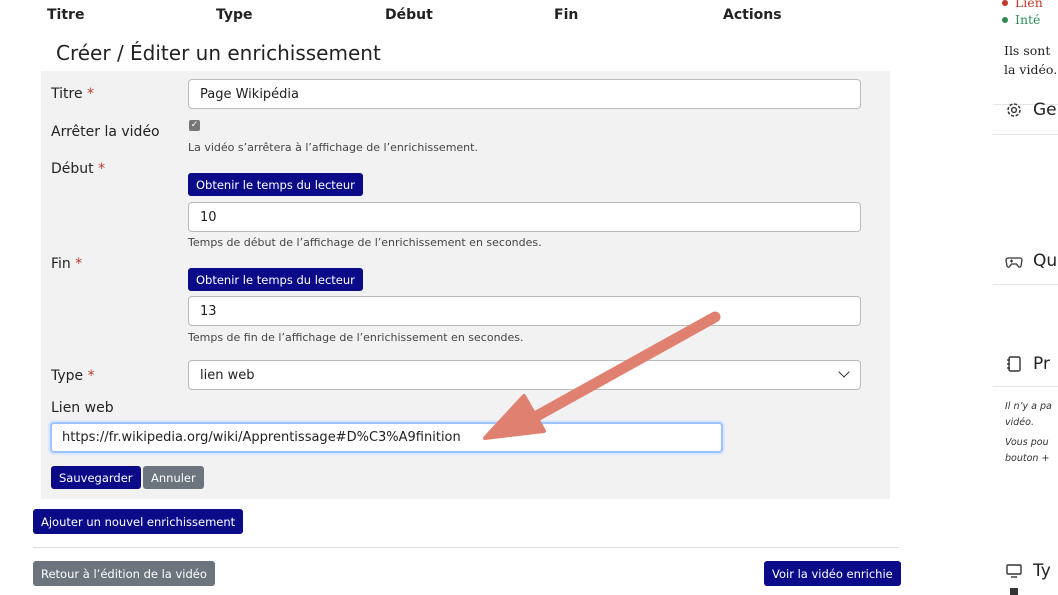  I want to click on sidebar-note-3: Vous pou, so click(1027, 442).